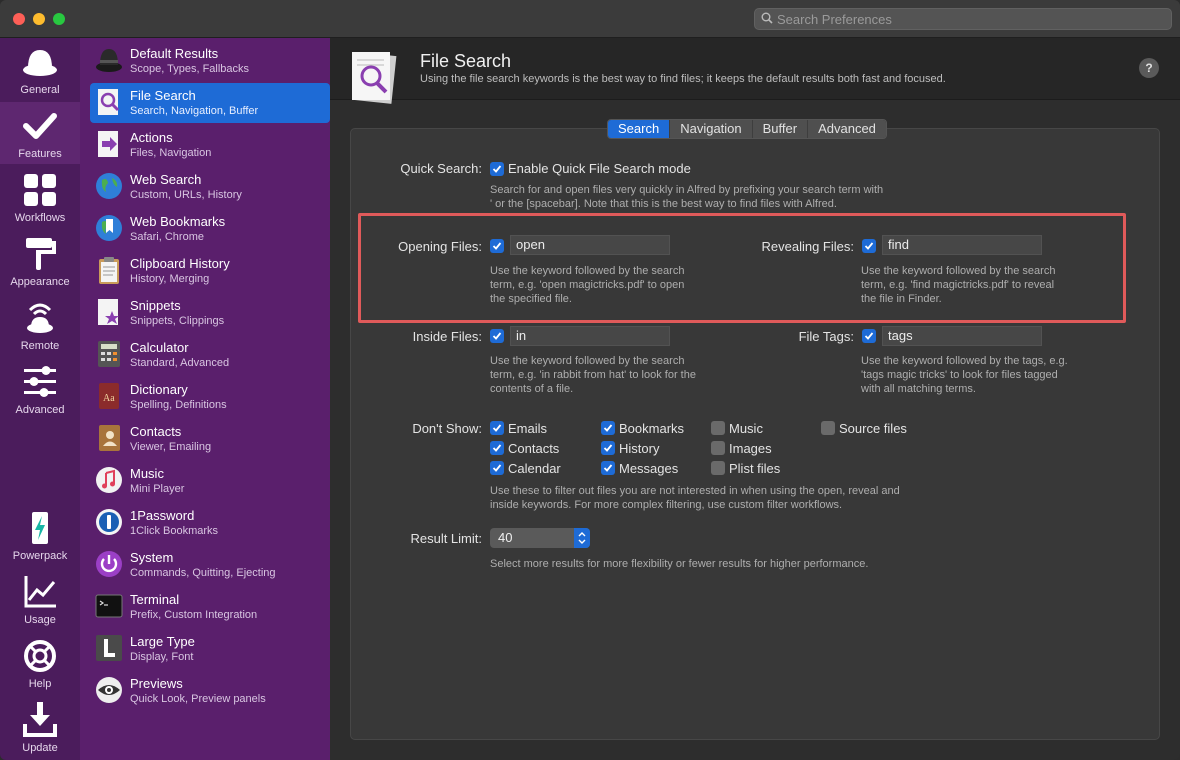 The height and width of the screenshot is (760, 1180). What do you see at coordinates (587, 361) in the screenshot?
I see `inside-files-description-1: Use the keyword followed by the search` at bounding box center [587, 361].